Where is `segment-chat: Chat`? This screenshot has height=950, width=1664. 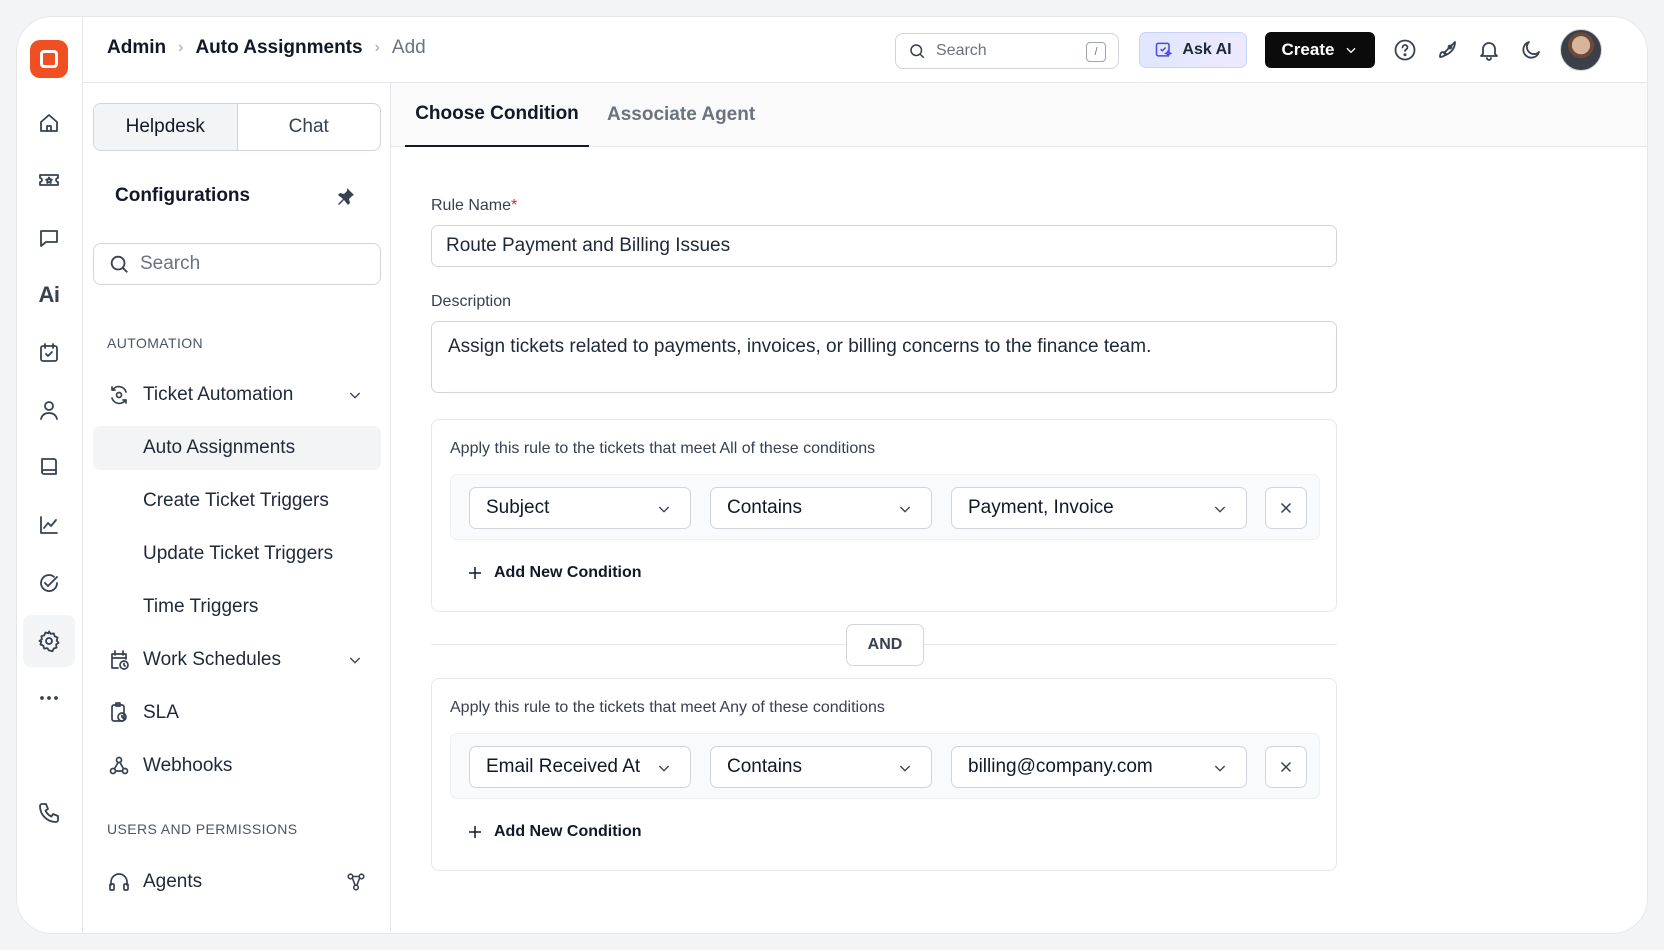 segment-chat: Chat is located at coordinates (309, 127).